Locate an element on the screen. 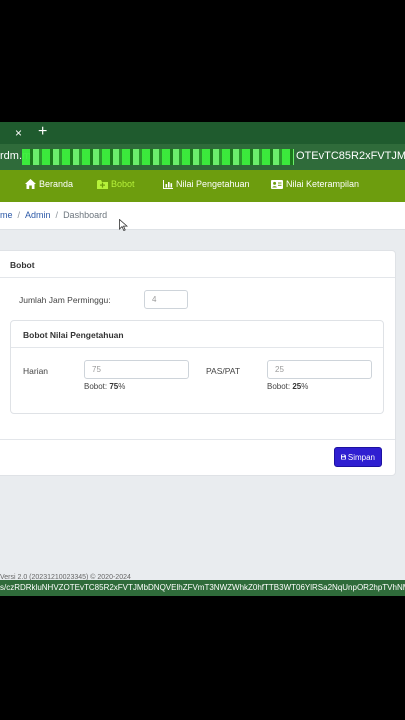 This screenshot has width=405, height=720. folder-icon is located at coordinates (102, 184).